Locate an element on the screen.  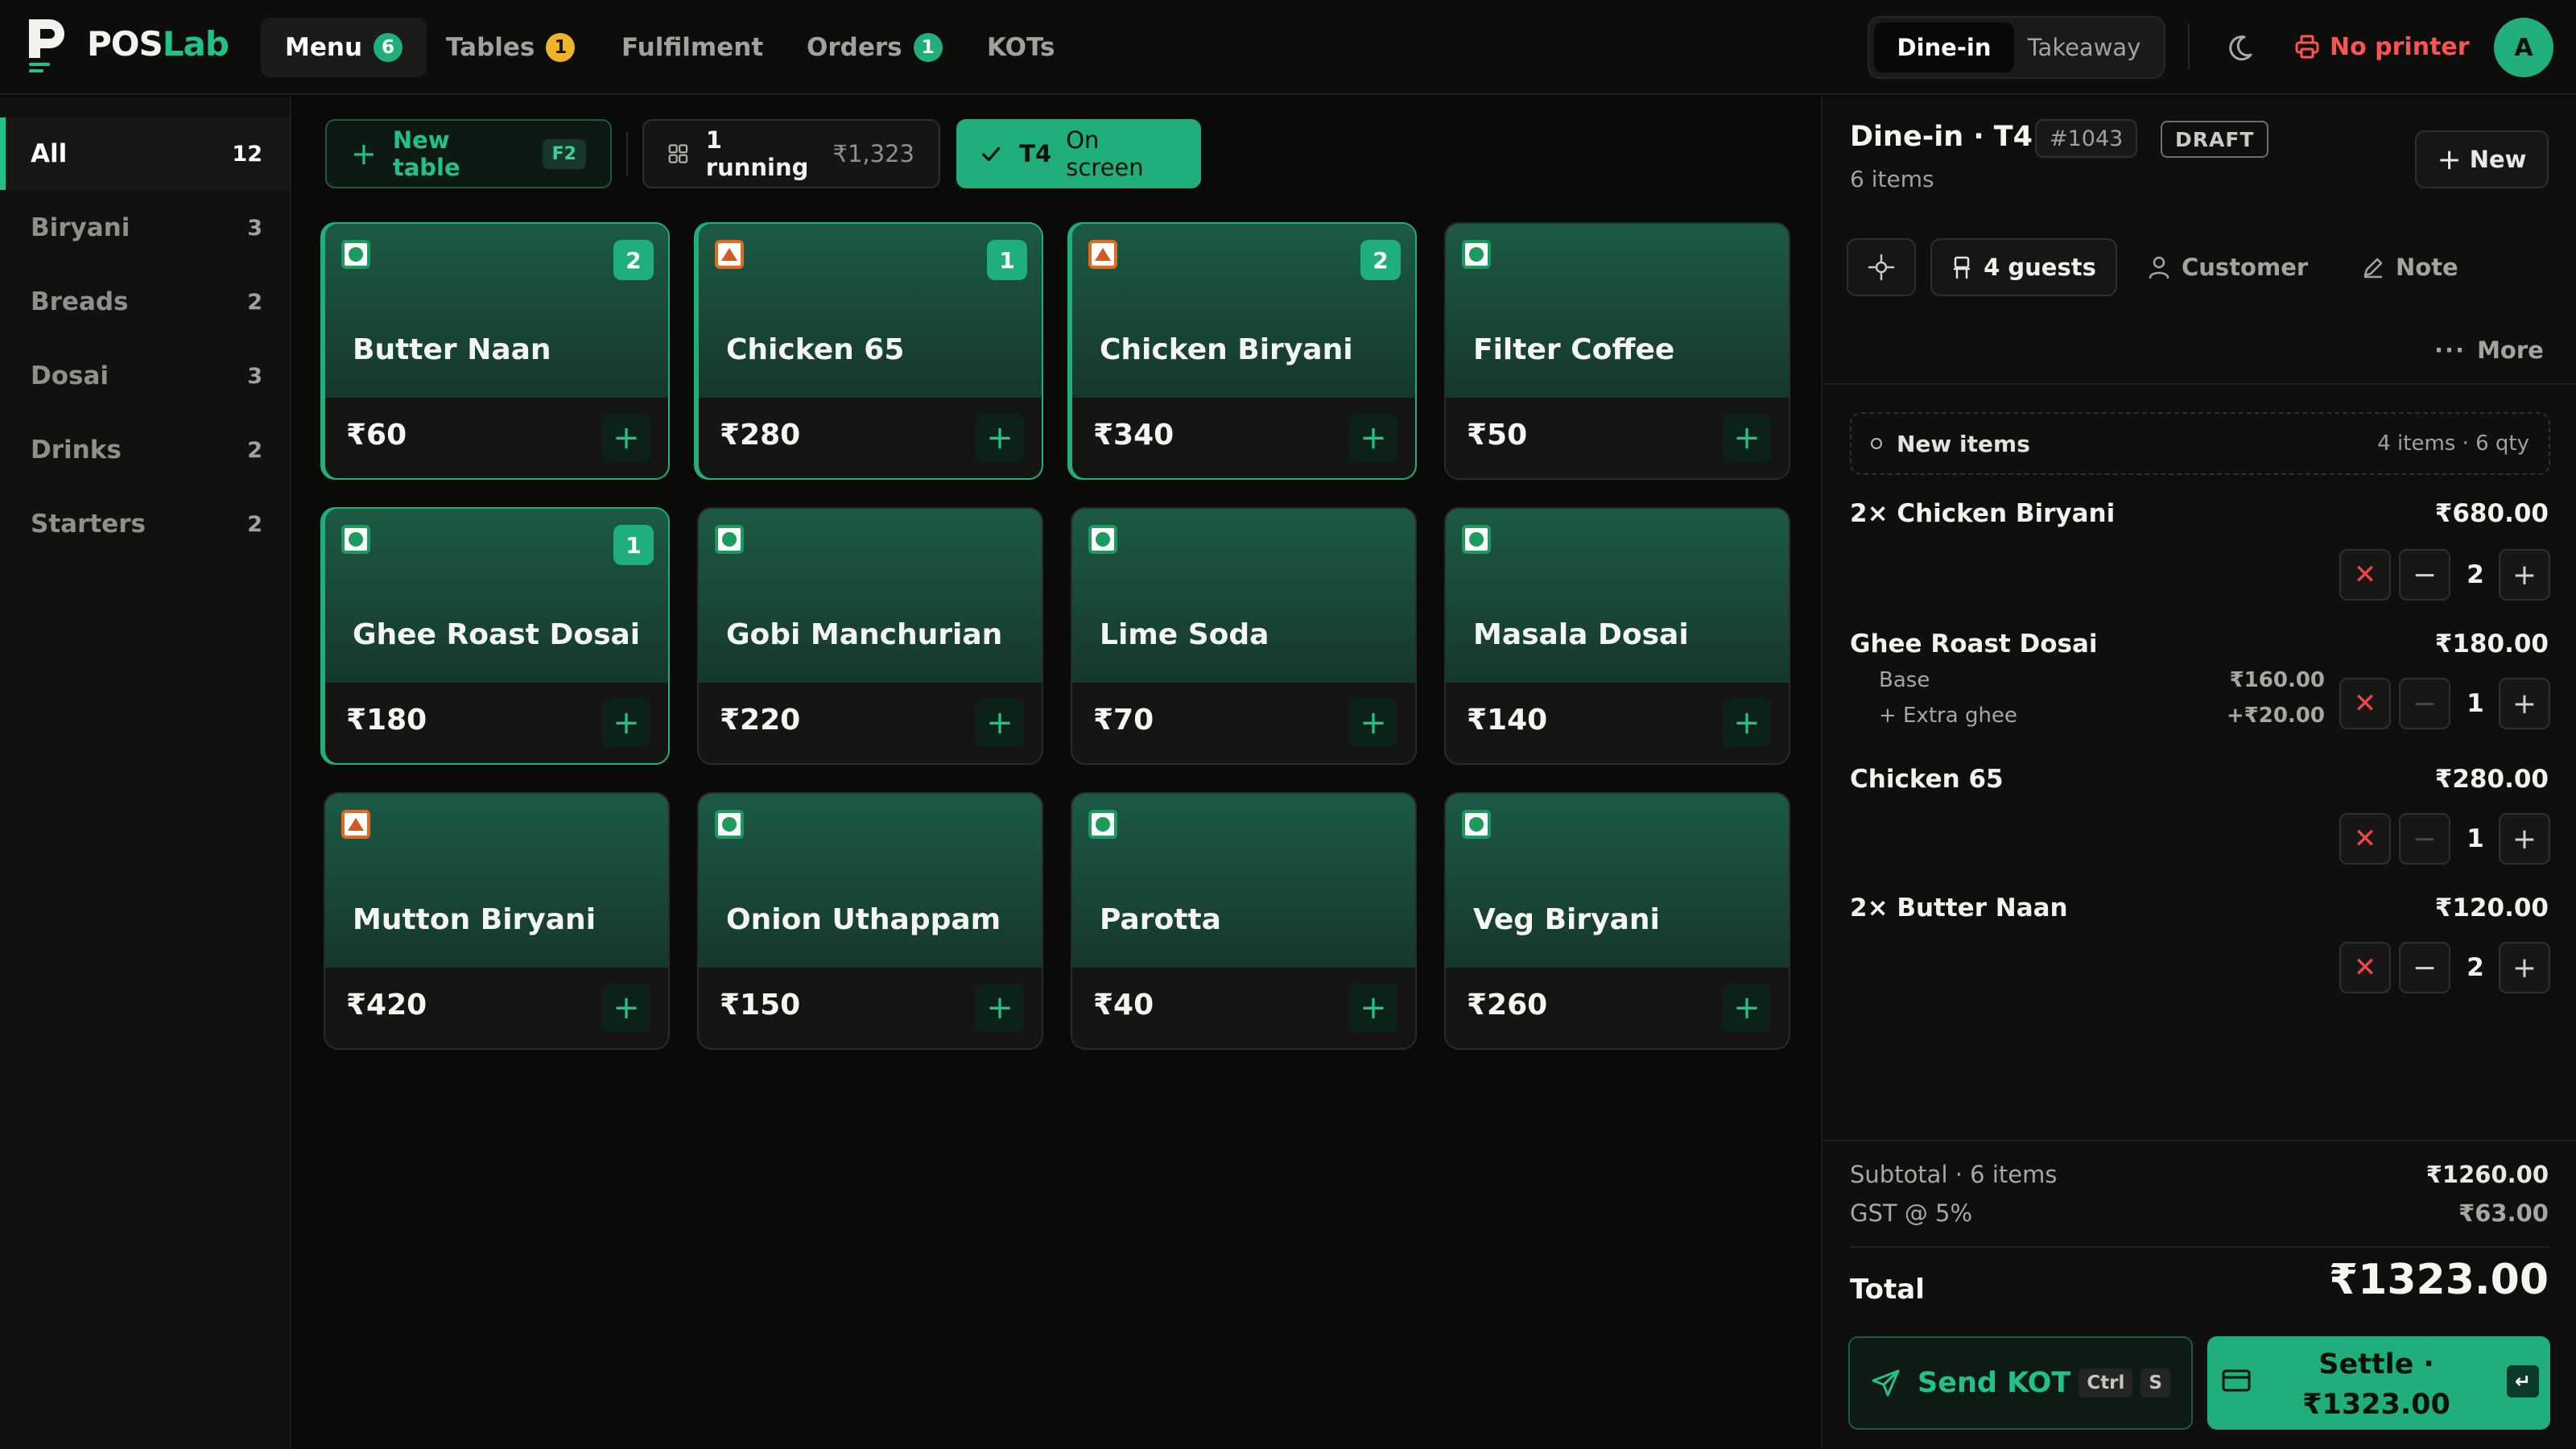
new-order-button: + New is located at coordinates (2482, 159).